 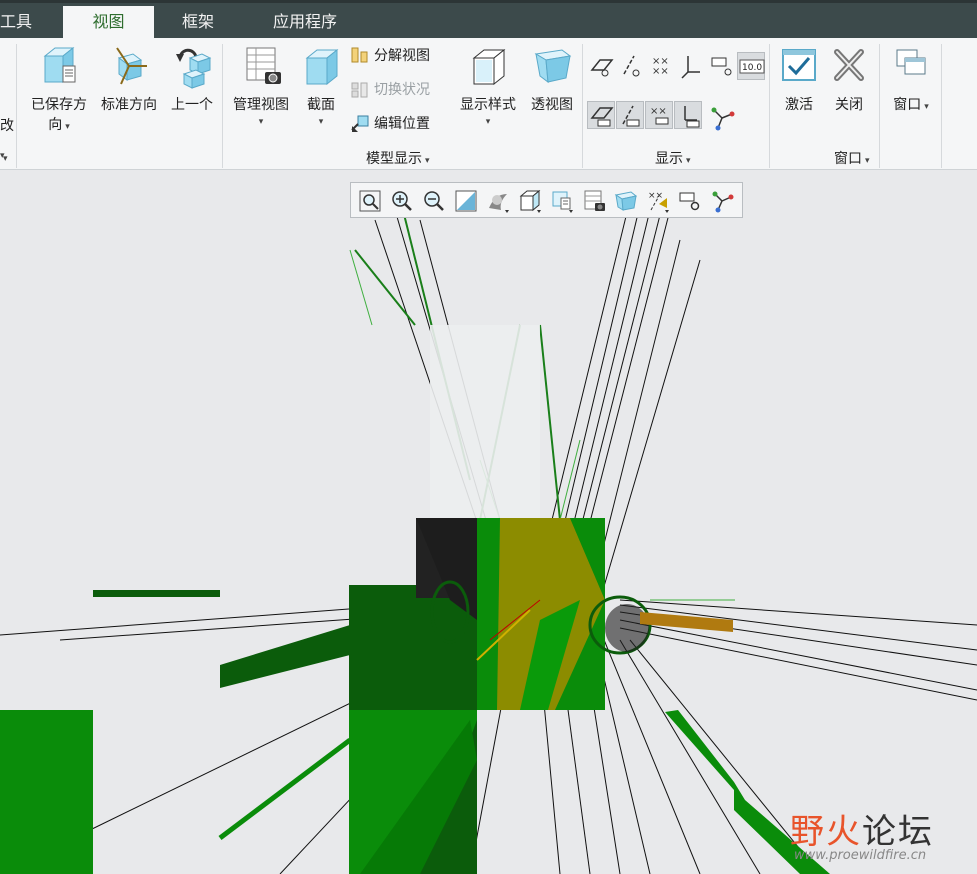 What do you see at coordinates (498, 201) in the screenshot?
I see `display-style-dropdown` at bounding box center [498, 201].